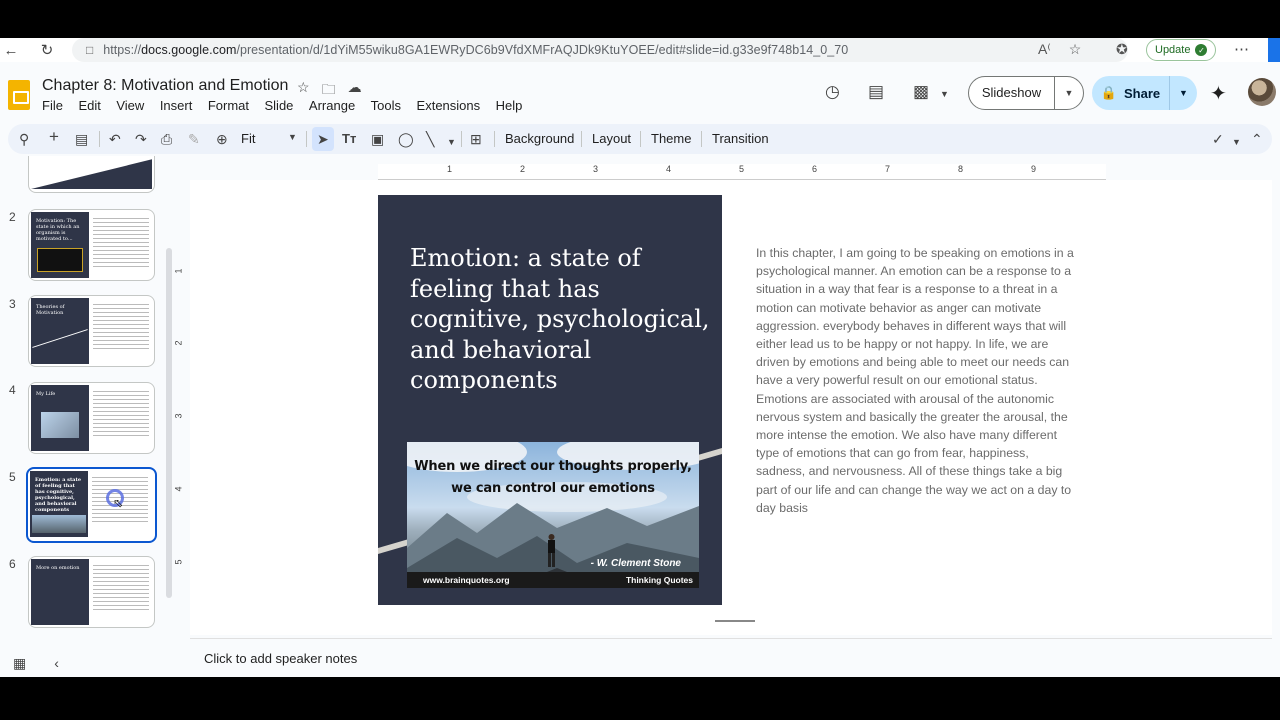  Describe the element at coordinates (1274, 50) in the screenshot. I see `browser-sidebar-icon` at that location.